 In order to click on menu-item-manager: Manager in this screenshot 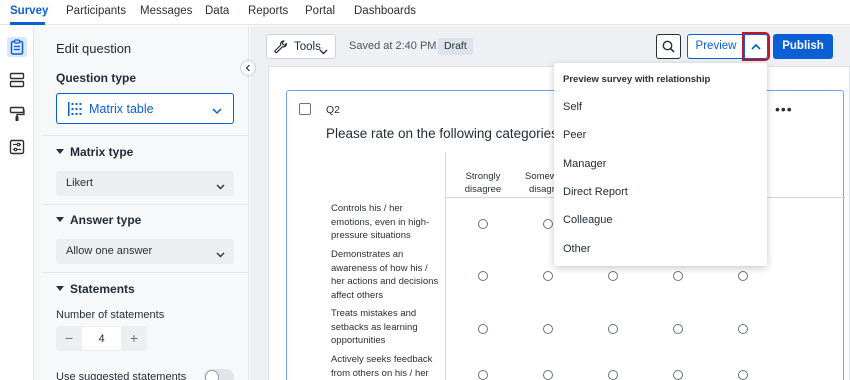, I will do `click(584, 164)`.